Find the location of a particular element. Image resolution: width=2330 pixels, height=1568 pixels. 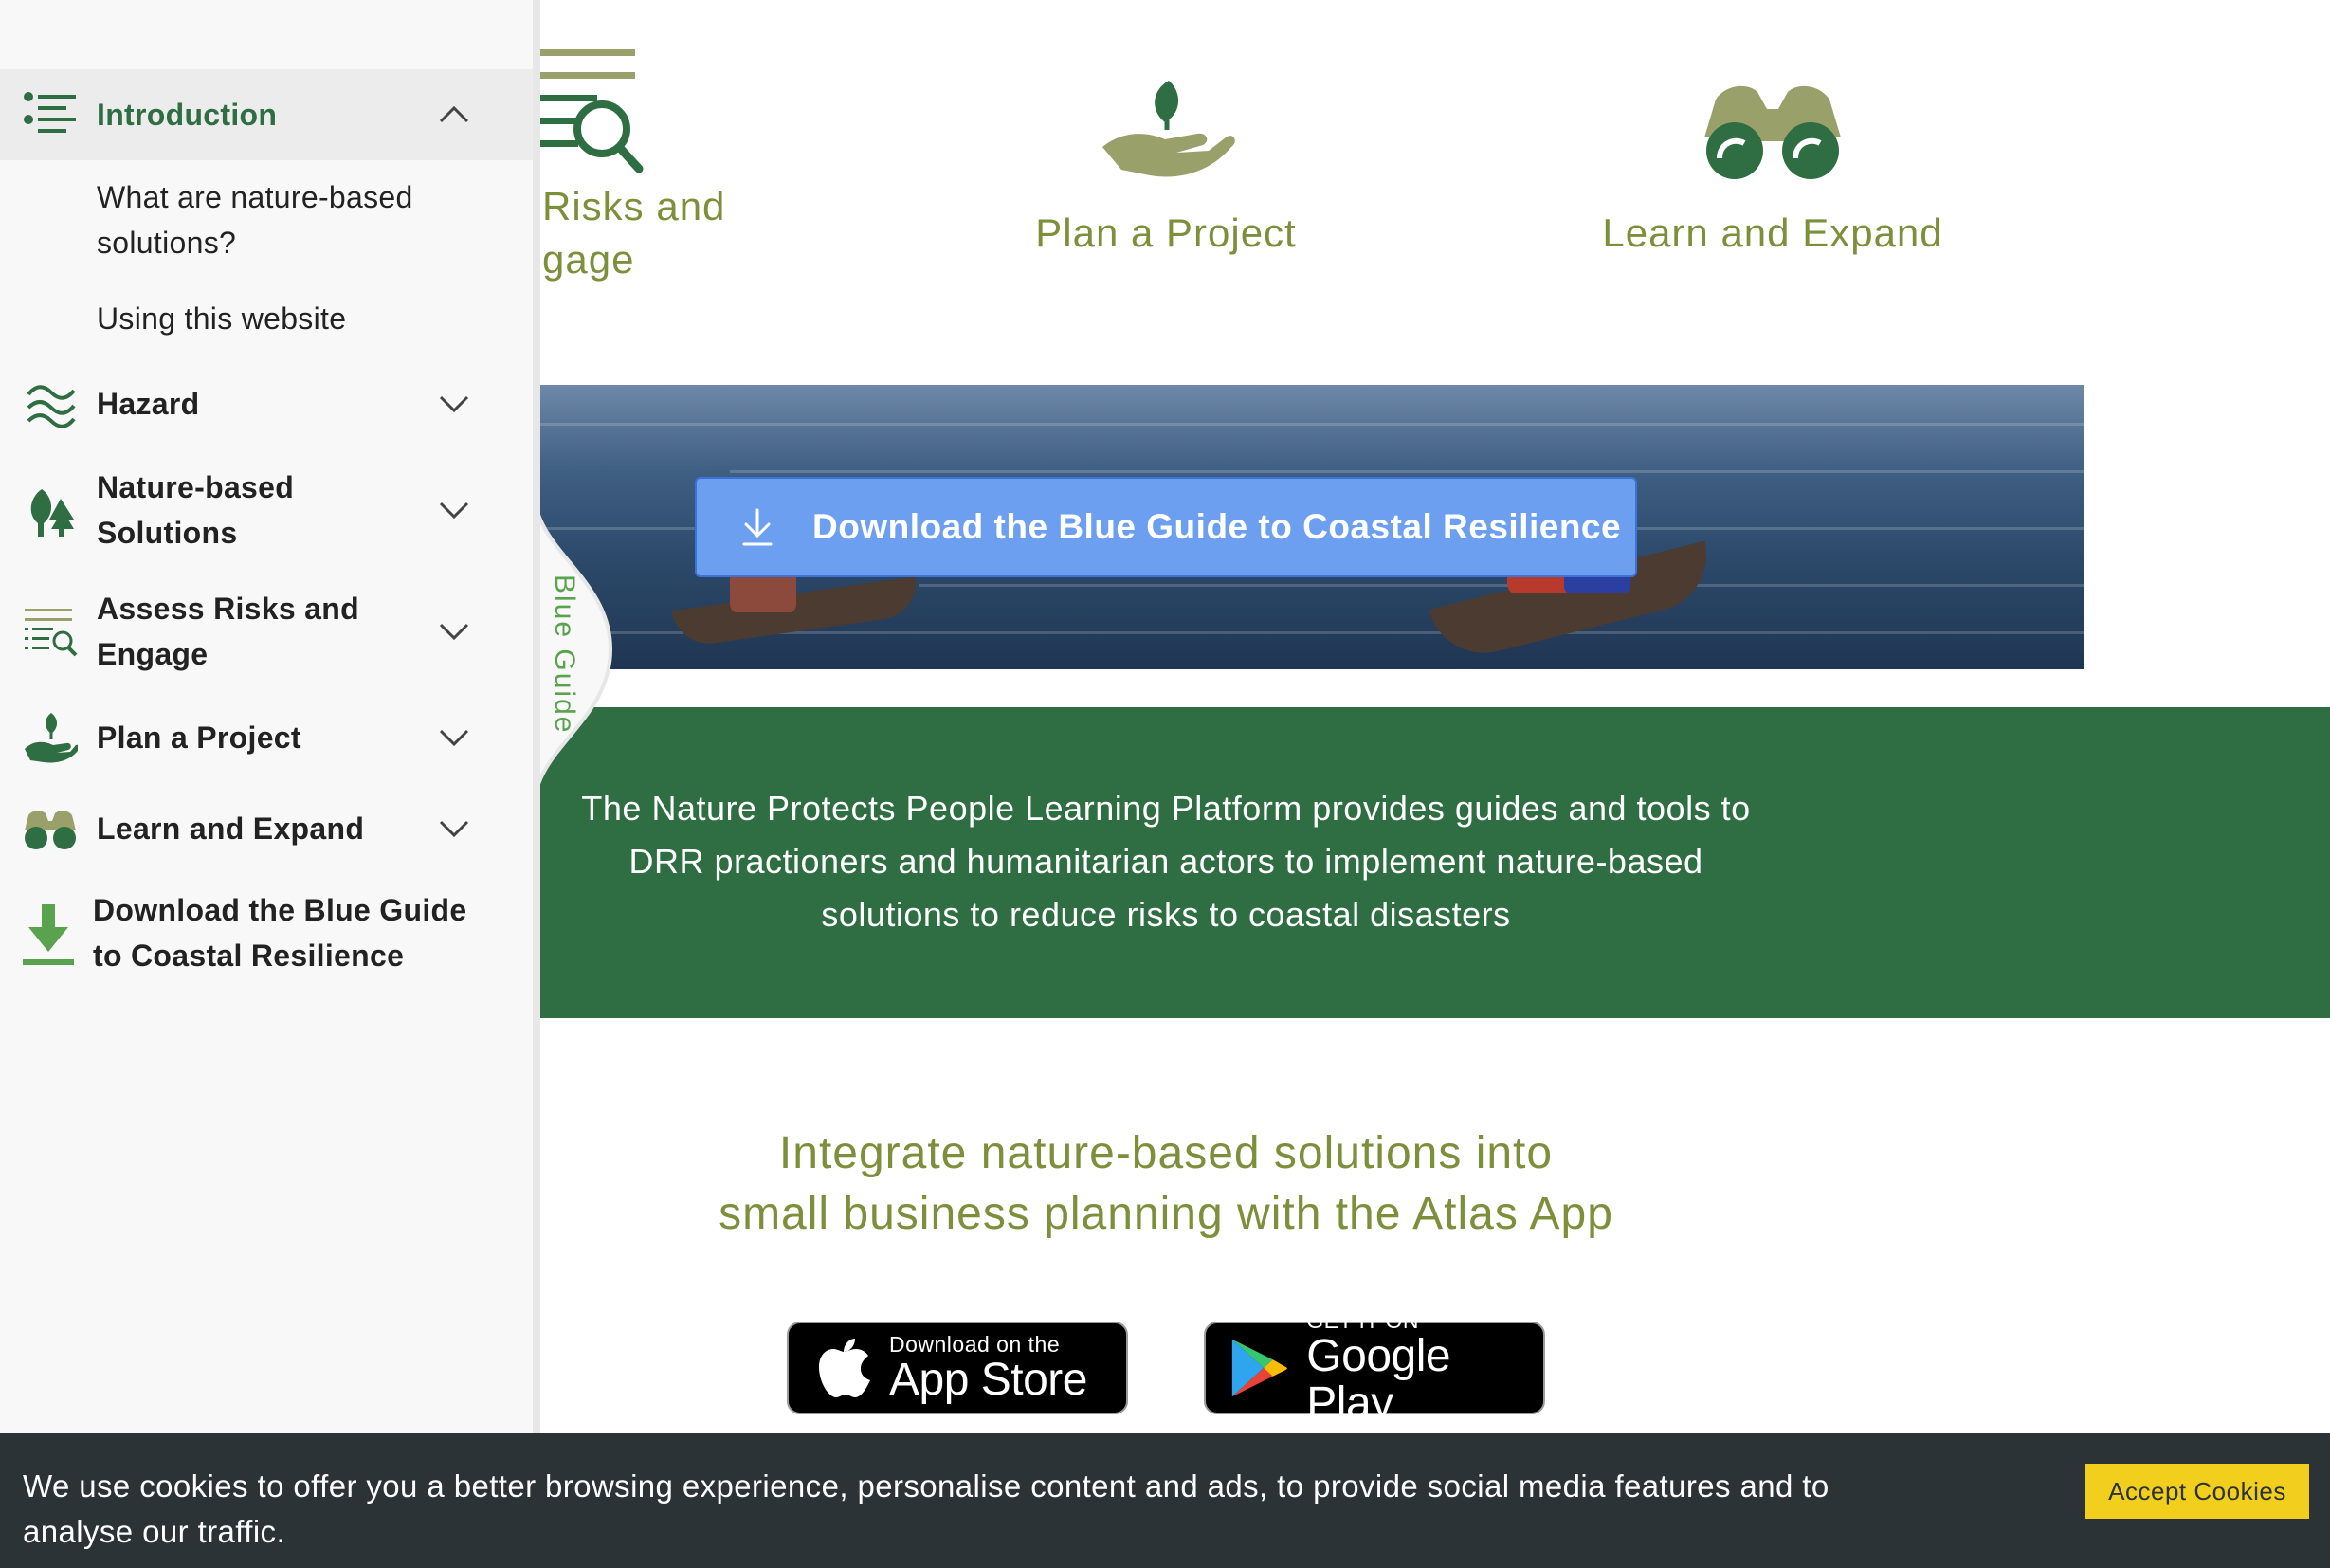

sidebar-item-hazard: Hazard is located at coordinates (266, 403).